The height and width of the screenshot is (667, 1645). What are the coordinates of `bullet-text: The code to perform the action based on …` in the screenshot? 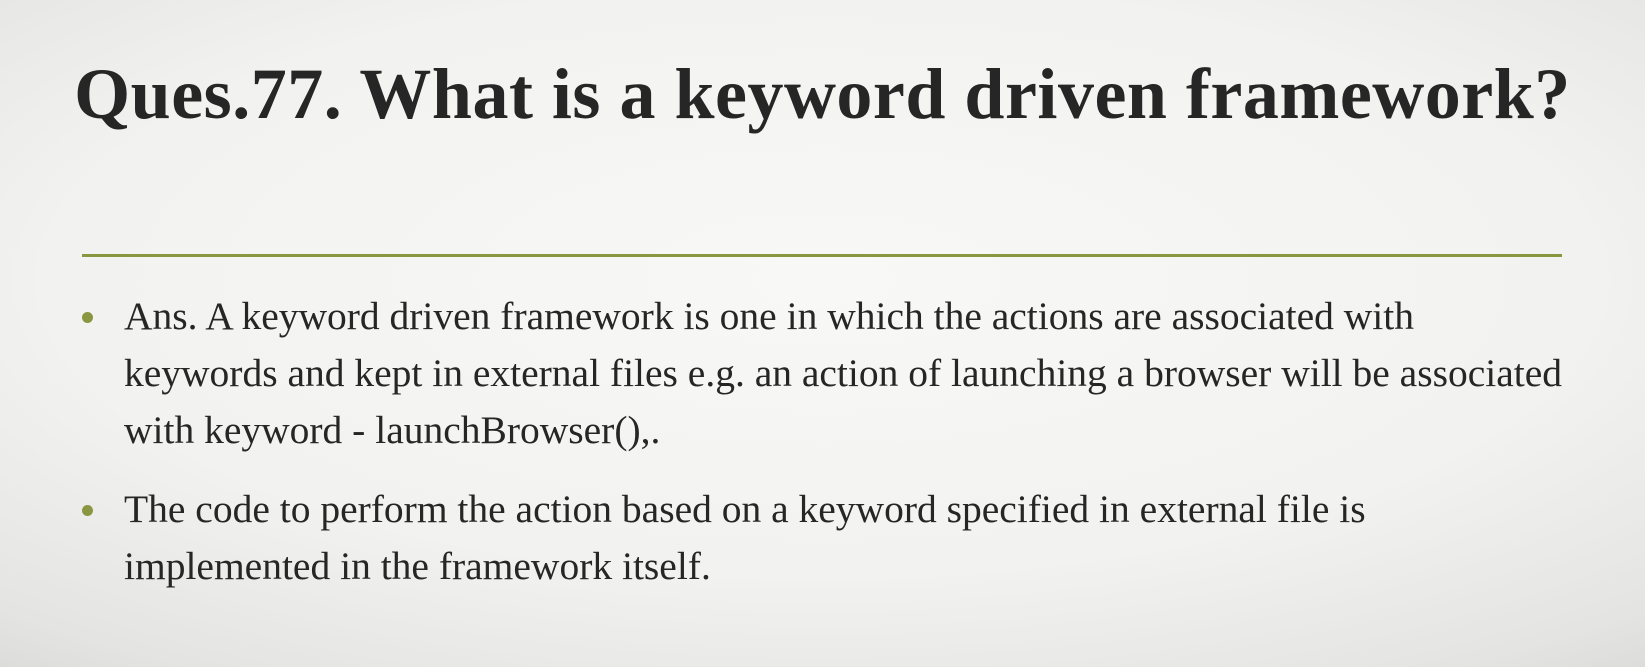 It's located at (745, 537).